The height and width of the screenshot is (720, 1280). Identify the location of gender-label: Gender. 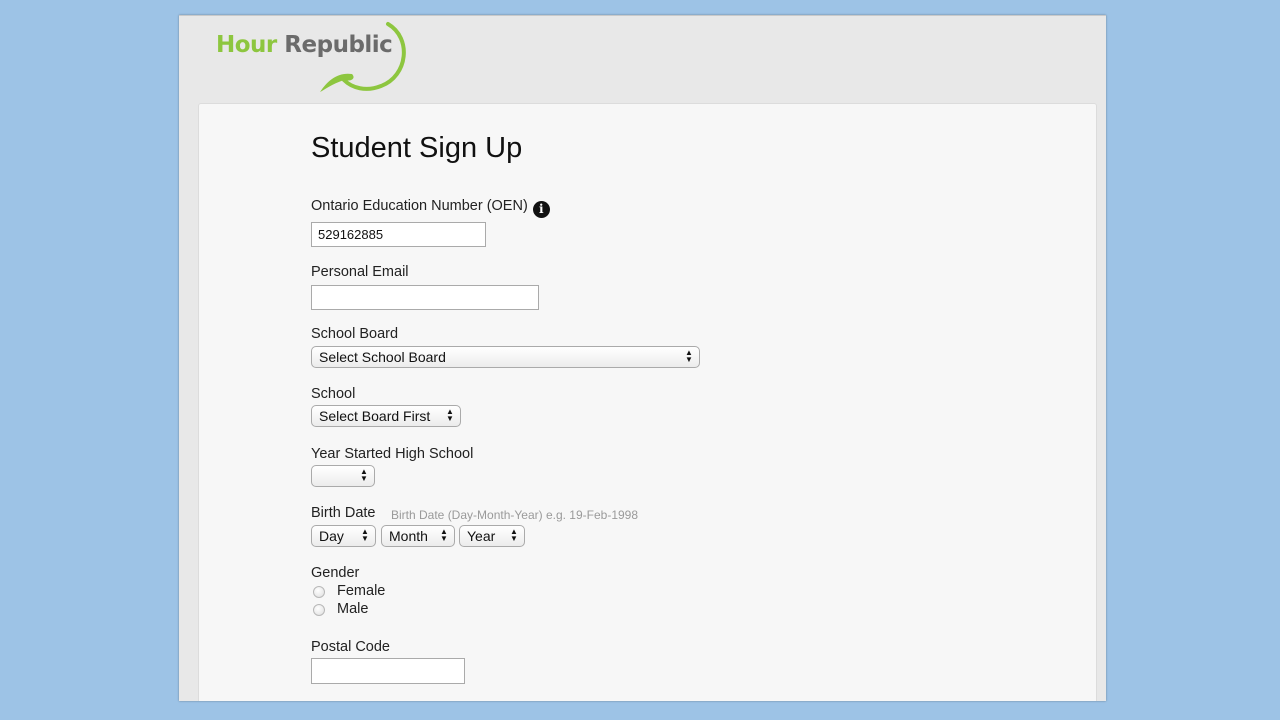
(335, 573).